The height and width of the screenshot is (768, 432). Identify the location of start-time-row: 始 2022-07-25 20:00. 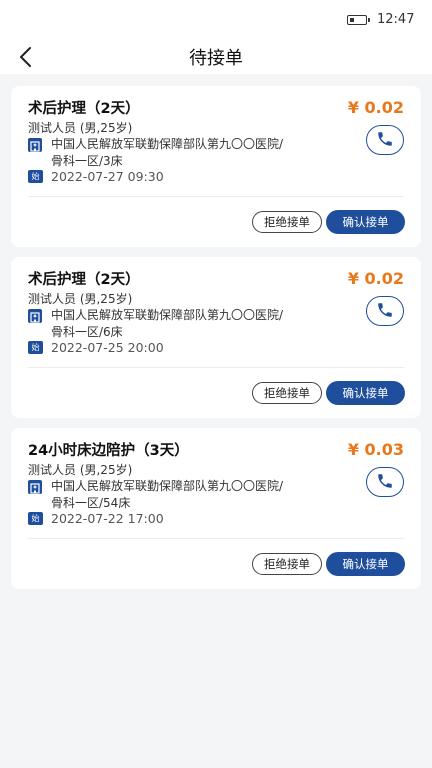
(178, 348).